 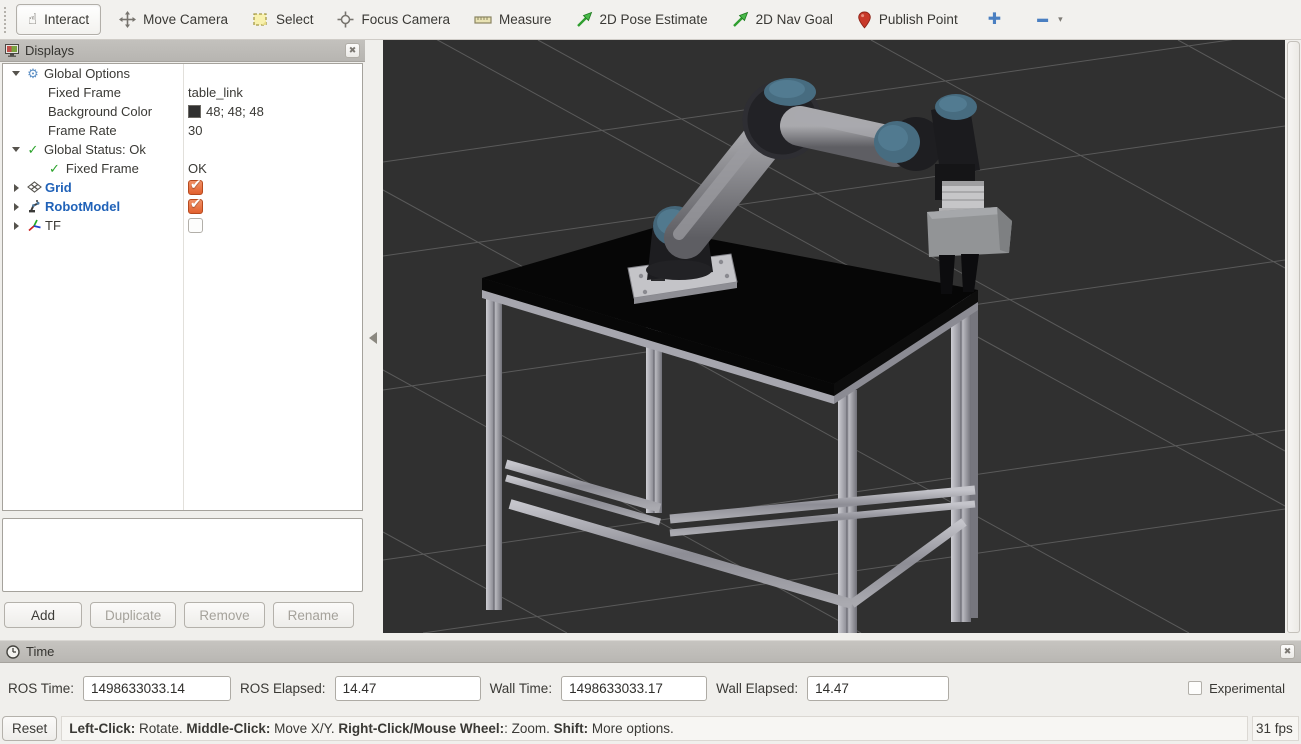 What do you see at coordinates (195, 225) in the screenshot?
I see `tf-enabled-checkbox` at bounding box center [195, 225].